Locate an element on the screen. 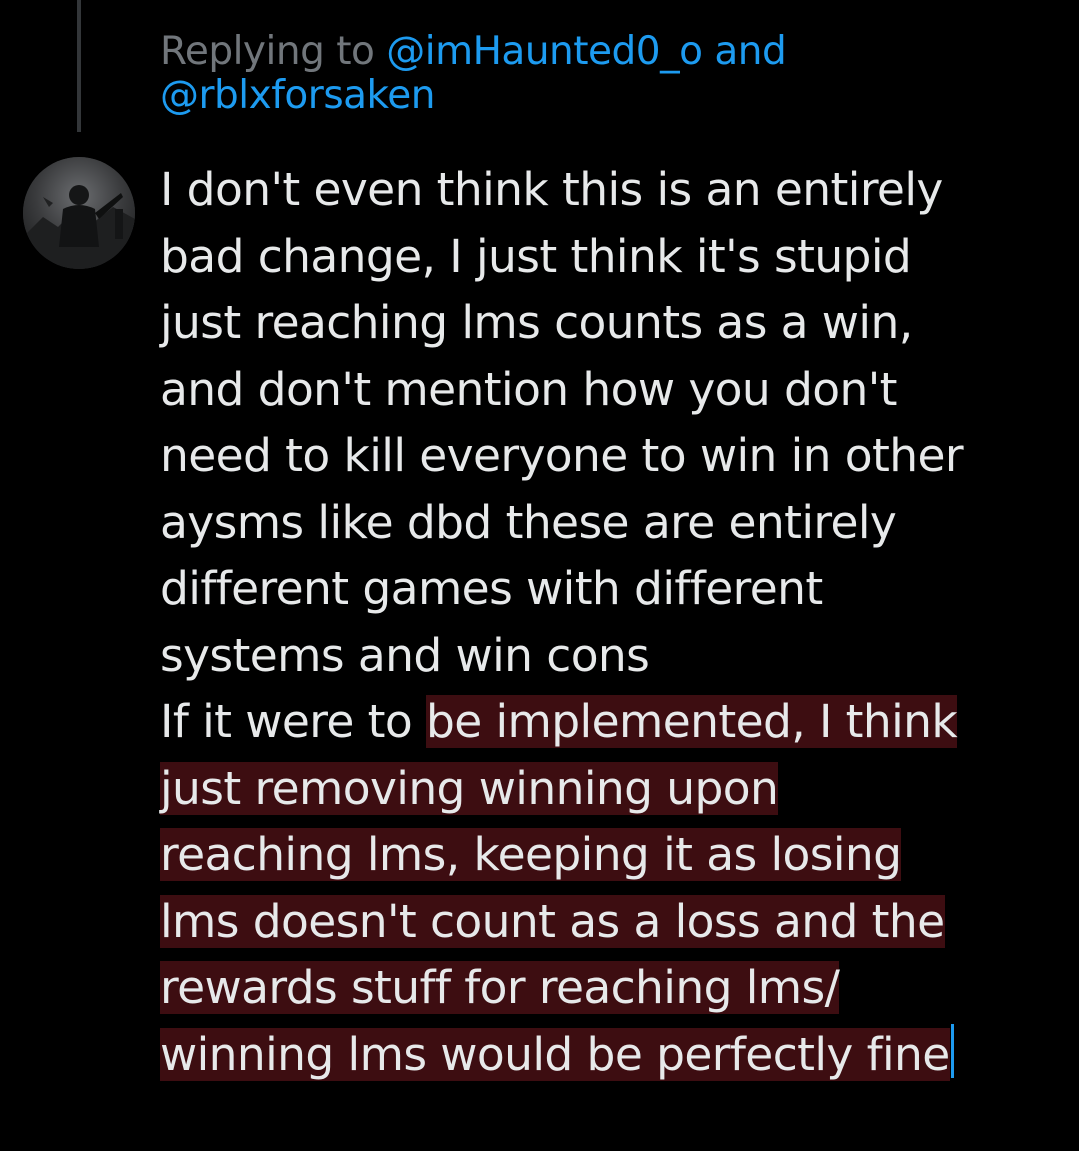 Image resolution: width=1079 pixels, height=1151 pixels. user-avatar-icon is located at coordinates (79, 213).